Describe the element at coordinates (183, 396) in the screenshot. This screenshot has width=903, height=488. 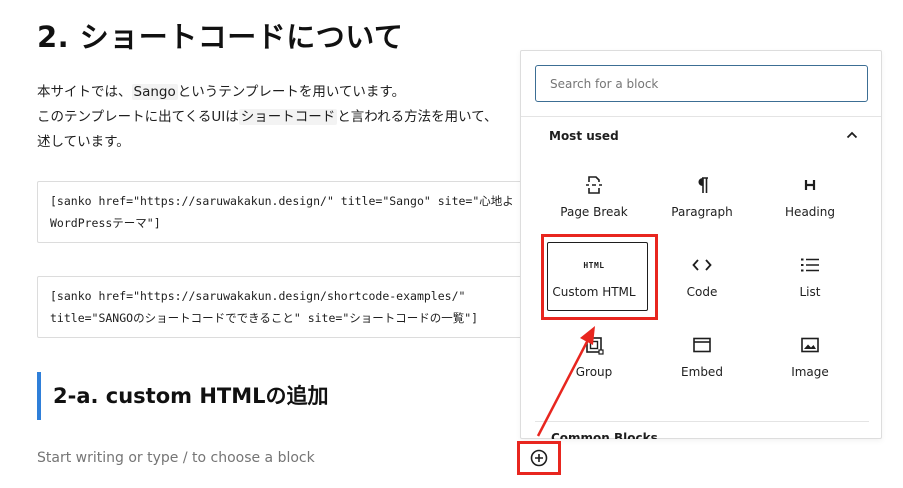
I see `subheading: 2-a. custom HTMLの追加` at that location.